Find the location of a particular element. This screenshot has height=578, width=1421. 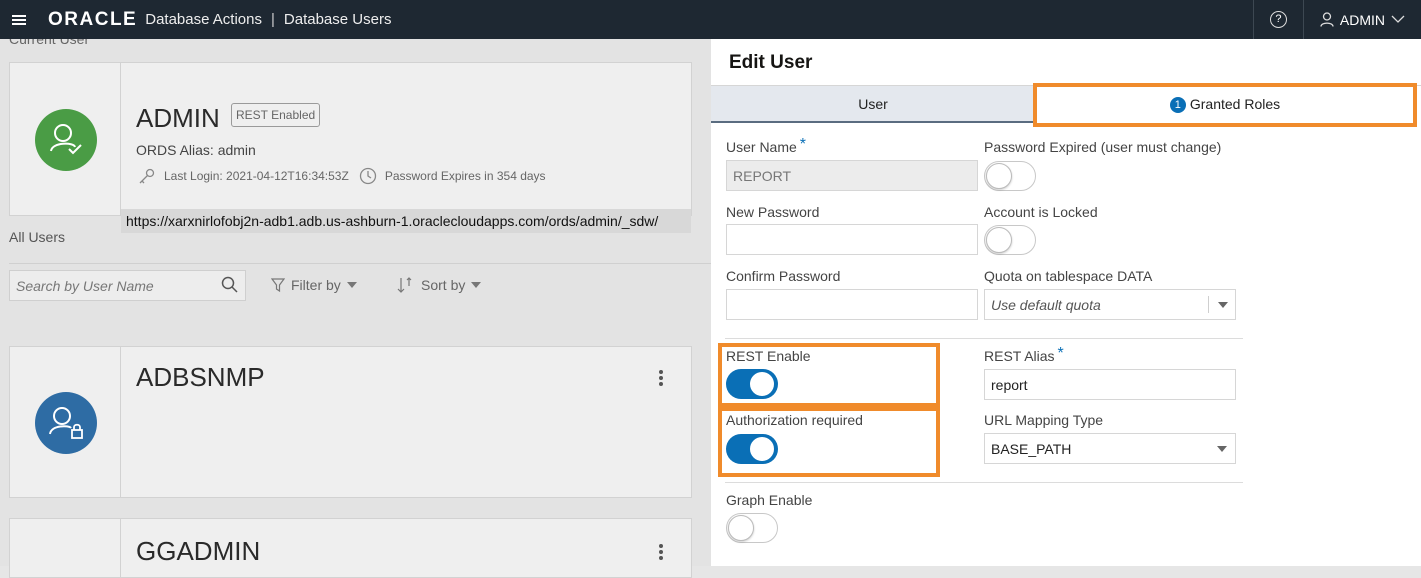

user-lock-icon is located at coordinates (66, 423).